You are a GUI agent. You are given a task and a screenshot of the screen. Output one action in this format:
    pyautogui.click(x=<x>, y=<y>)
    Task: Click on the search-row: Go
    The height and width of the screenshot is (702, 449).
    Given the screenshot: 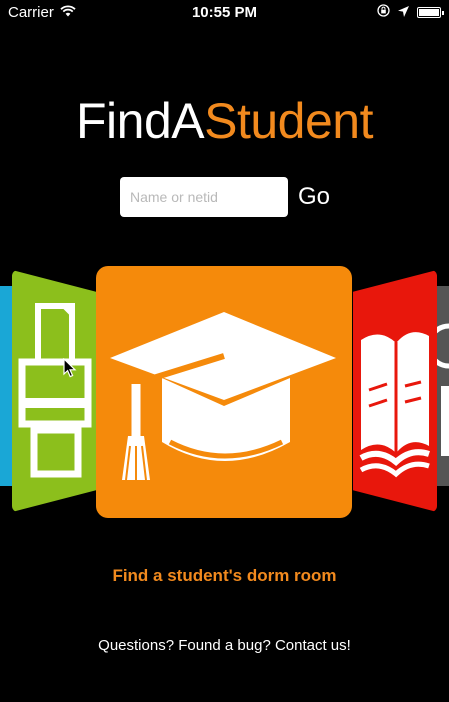 What is the action you would take?
    pyautogui.click(x=225, y=197)
    